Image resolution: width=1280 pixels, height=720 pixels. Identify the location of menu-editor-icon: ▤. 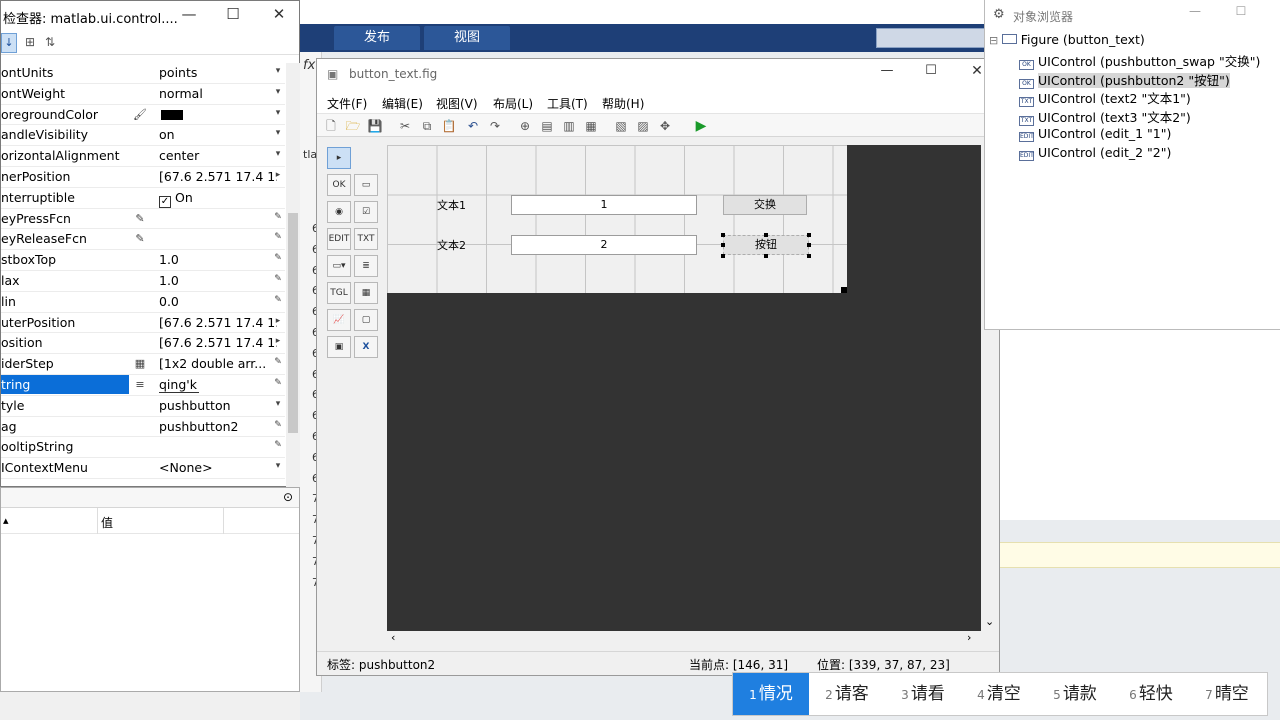
(547, 126).